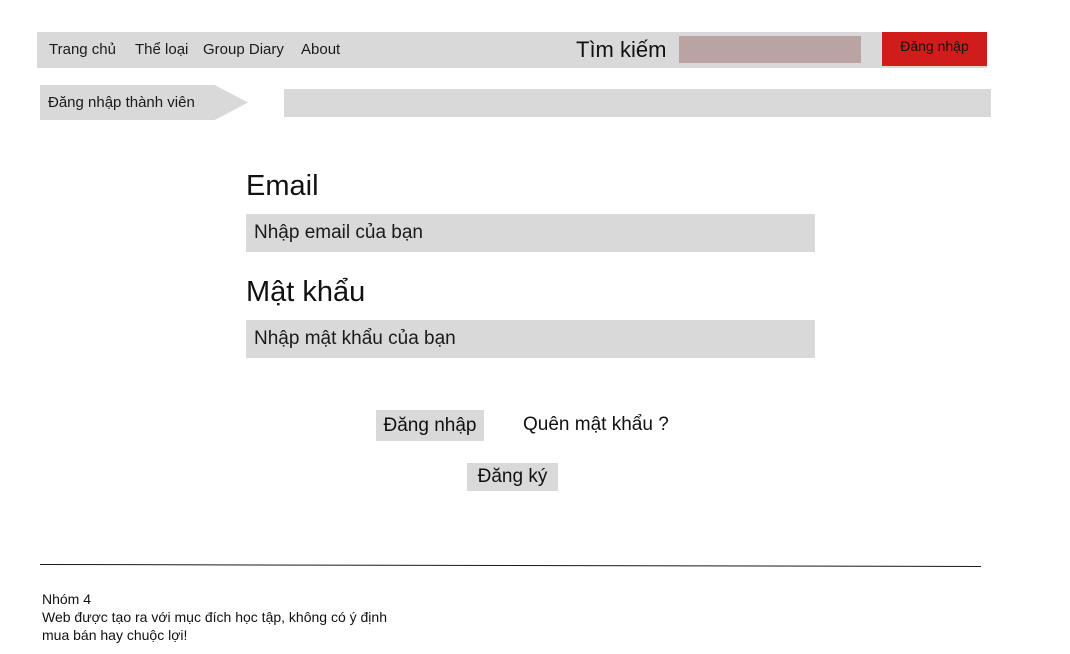 Image resolution: width=1070 pixels, height=654 pixels. Describe the element at coordinates (144, 102) in the screenshot. I see `breadcrumb: Đăng nhập thành viên` at that location.